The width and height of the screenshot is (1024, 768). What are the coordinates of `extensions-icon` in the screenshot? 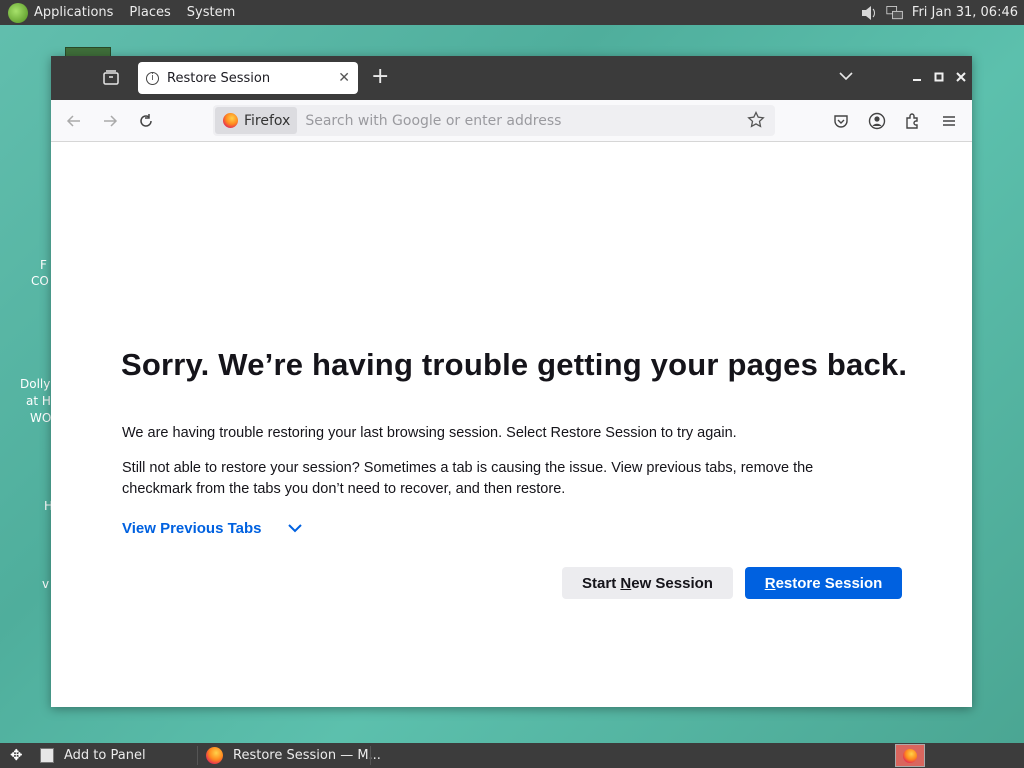 It's located at (913, 121).